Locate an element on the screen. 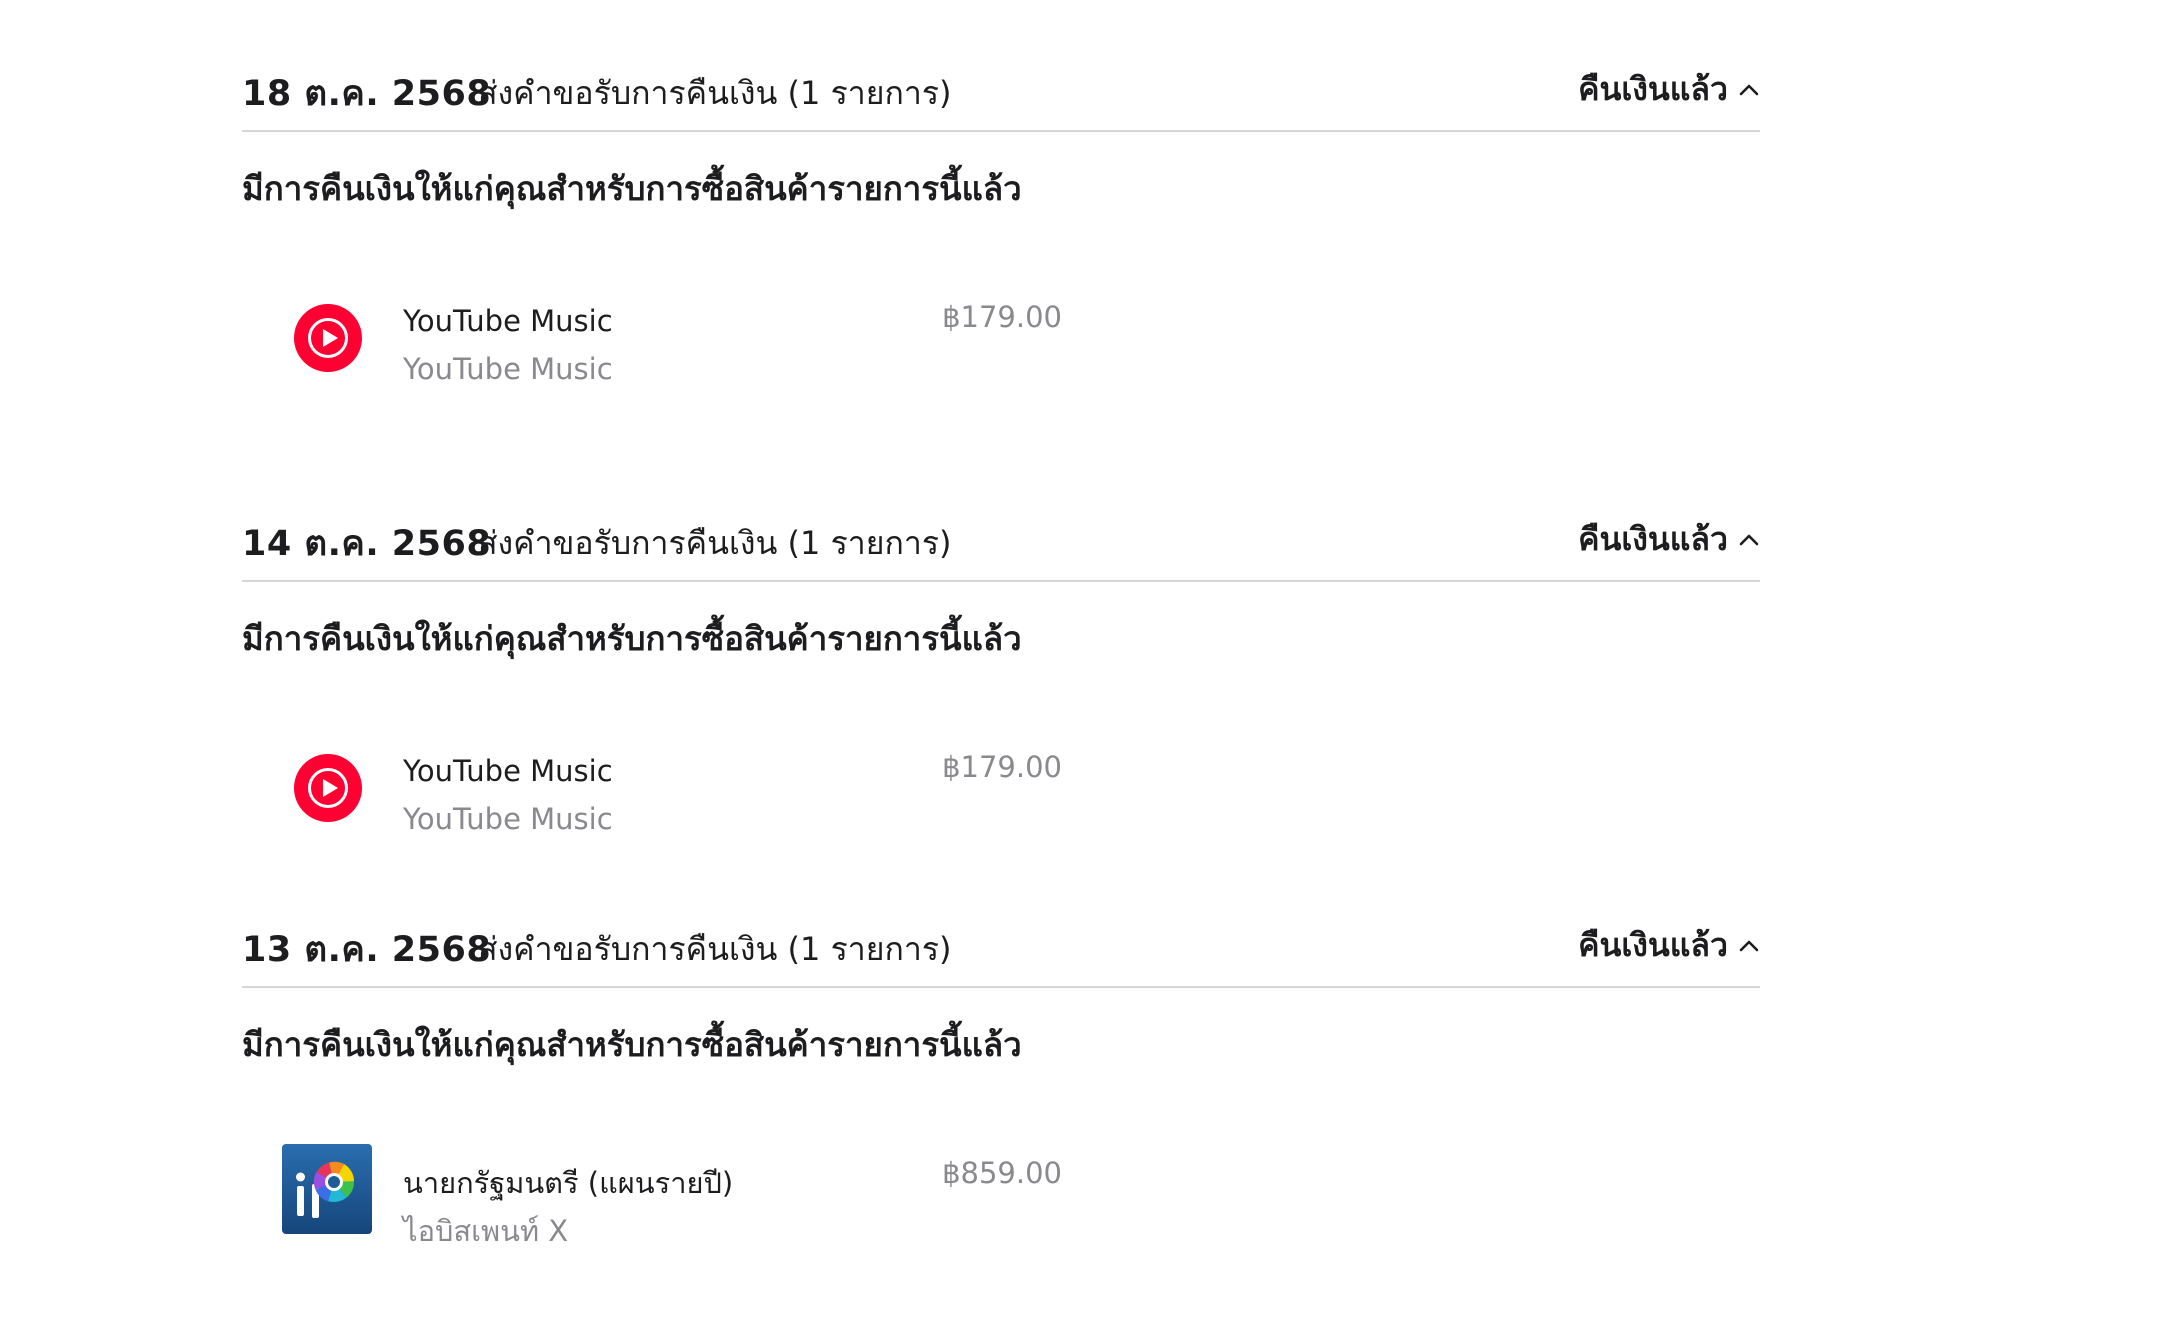  section-date: 14 ต.ค. 2568 is located at coordinates (367, 544).